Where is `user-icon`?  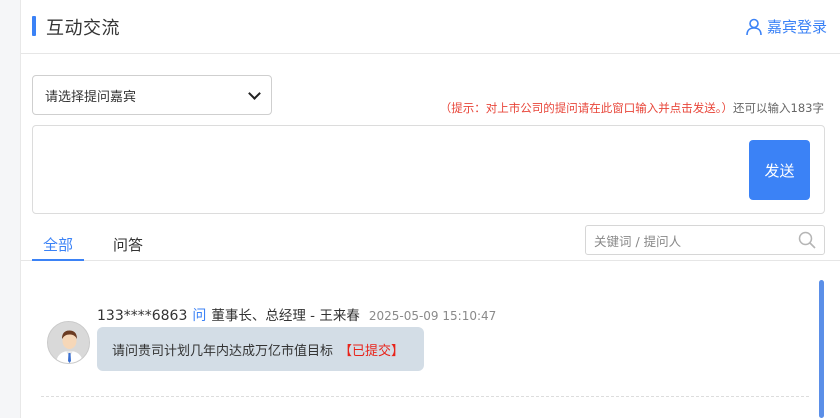 user-icon is located at coordinates (754, 27).